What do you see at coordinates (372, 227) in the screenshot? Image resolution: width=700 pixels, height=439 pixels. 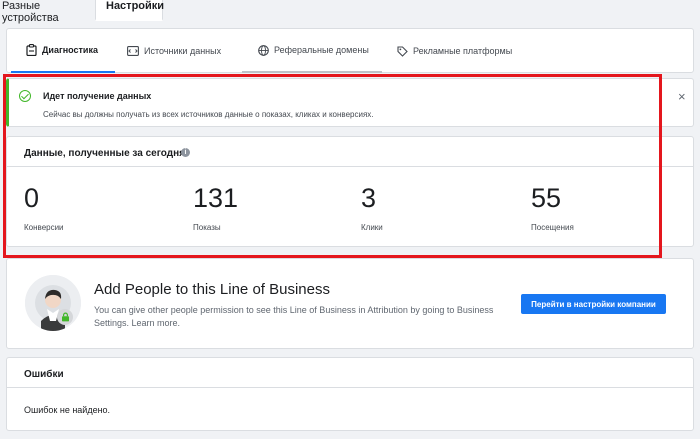 I see `stat-label: Клики` at bounding box center [372, 227].